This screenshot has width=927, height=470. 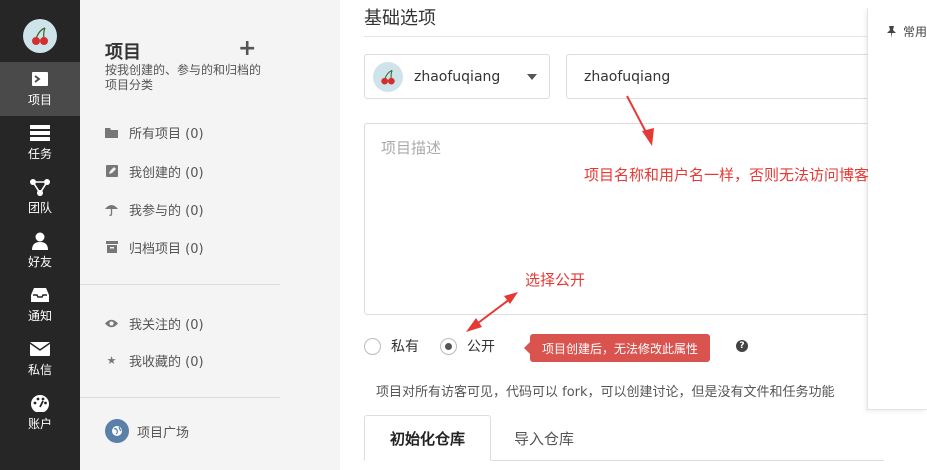 I want to click on visibility-hint: 项目对所有访客可见，代码可以 fork，可以创建讨论，但是没有文件和任务功能, so click(x=605, y=392).